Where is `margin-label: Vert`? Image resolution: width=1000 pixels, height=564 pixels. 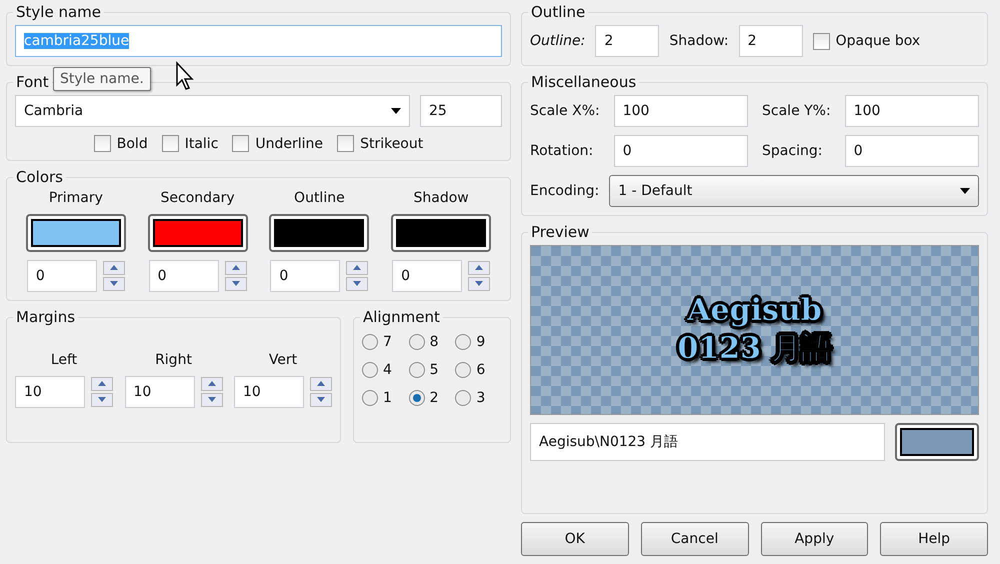
margin-label: Vert is located at coordinates (283, 360).